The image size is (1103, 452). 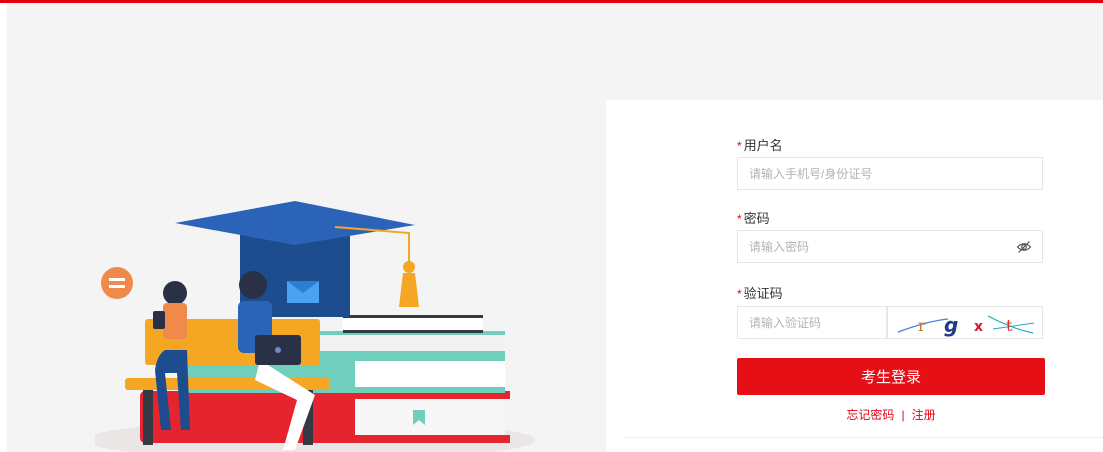 What do you see at coordinates (966, 325) in the screenshot?
I see `captcha-graphic: r g x t` at bounding box center [966, 325].